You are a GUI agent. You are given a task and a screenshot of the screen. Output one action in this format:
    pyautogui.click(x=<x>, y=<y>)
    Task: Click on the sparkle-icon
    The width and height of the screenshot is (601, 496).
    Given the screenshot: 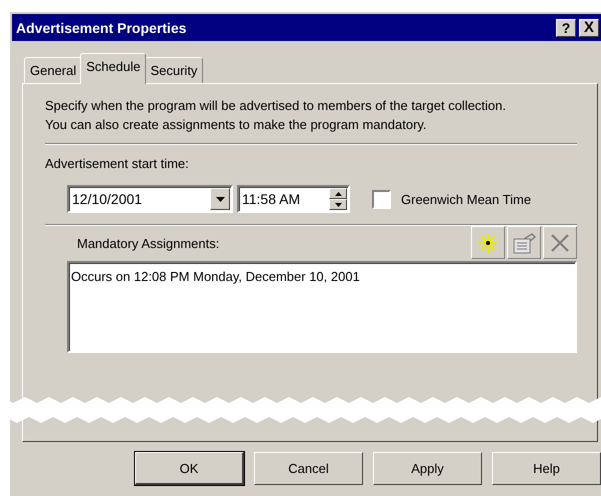 What is the action you would take?
    pyautogui.click(x=488, y=243)
    